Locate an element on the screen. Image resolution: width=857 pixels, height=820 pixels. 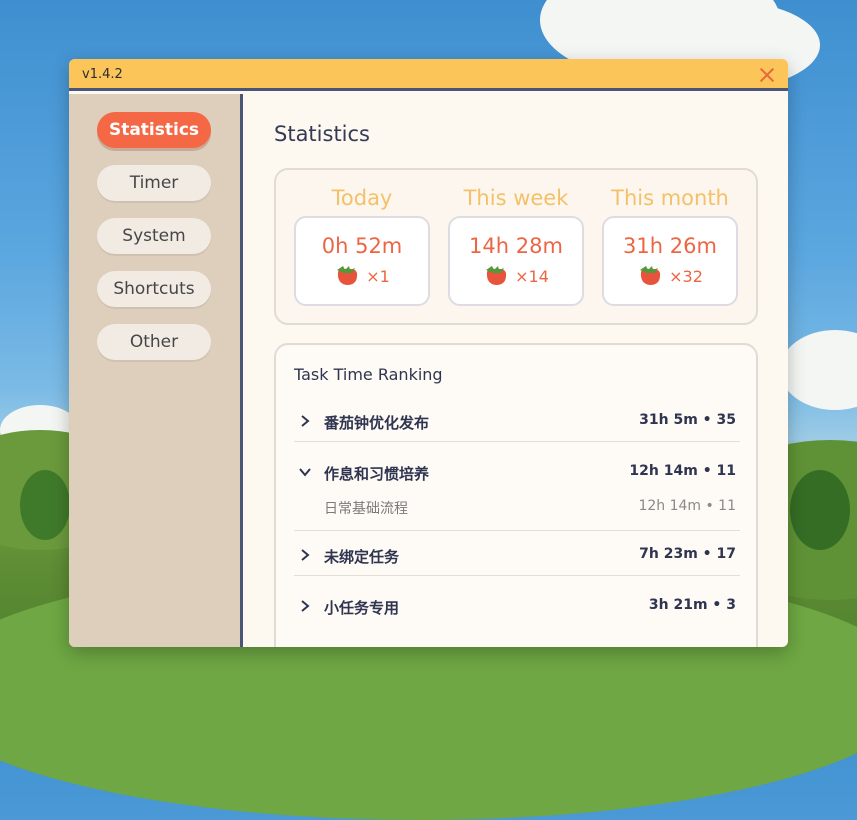
ranking-title: Task Time Ranking is located at coordinates (368, 374).